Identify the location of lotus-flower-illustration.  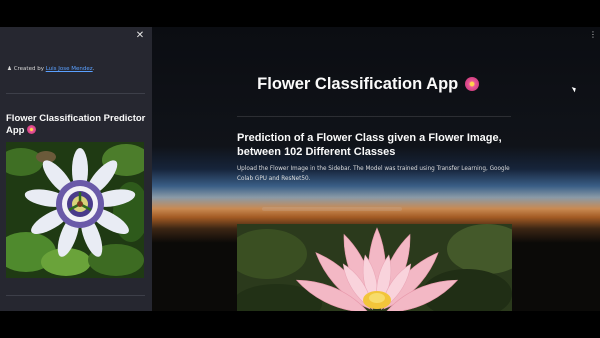
(374, 267).